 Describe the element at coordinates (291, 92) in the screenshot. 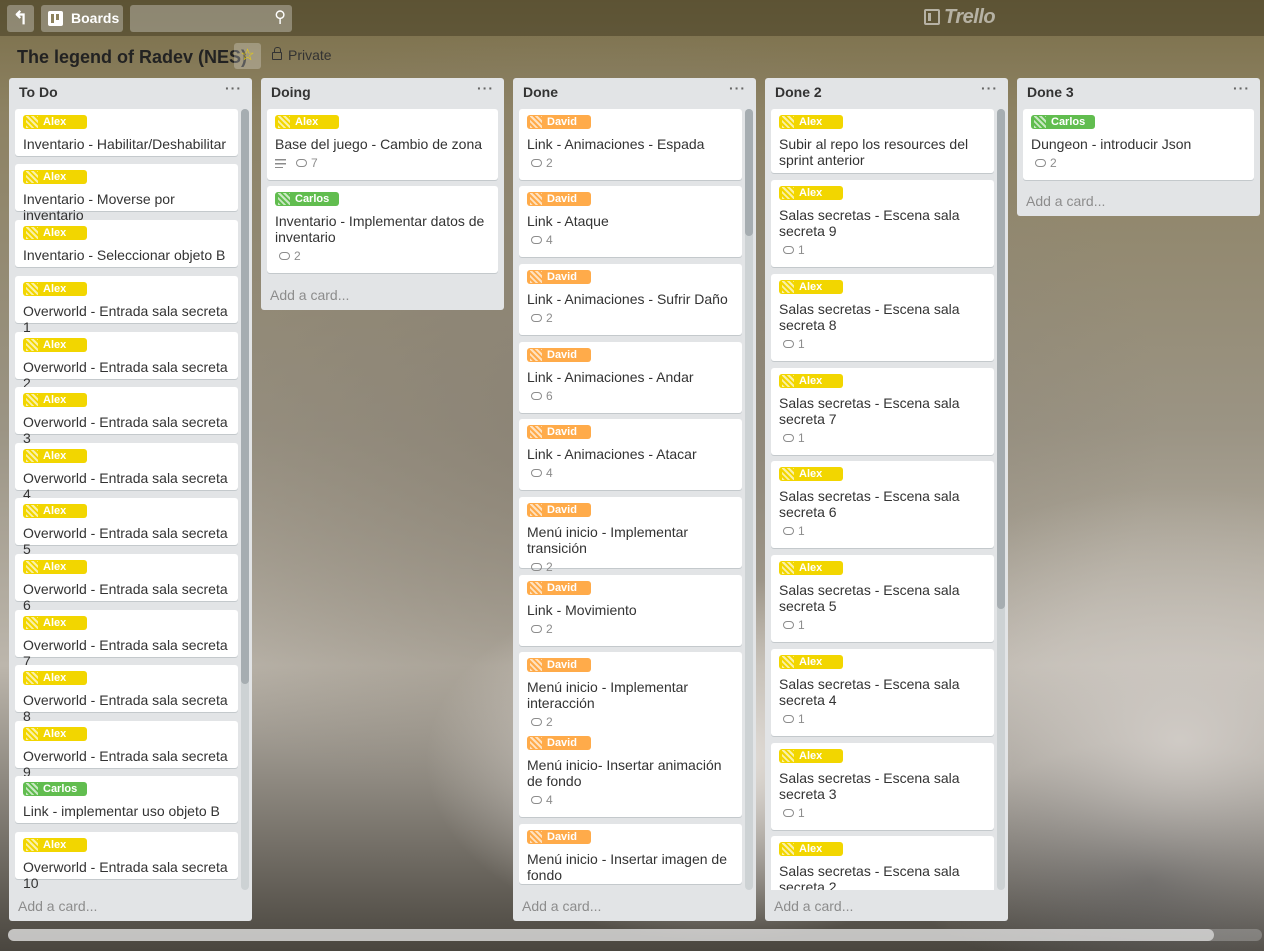

I see `list-title: Doing` at that location.